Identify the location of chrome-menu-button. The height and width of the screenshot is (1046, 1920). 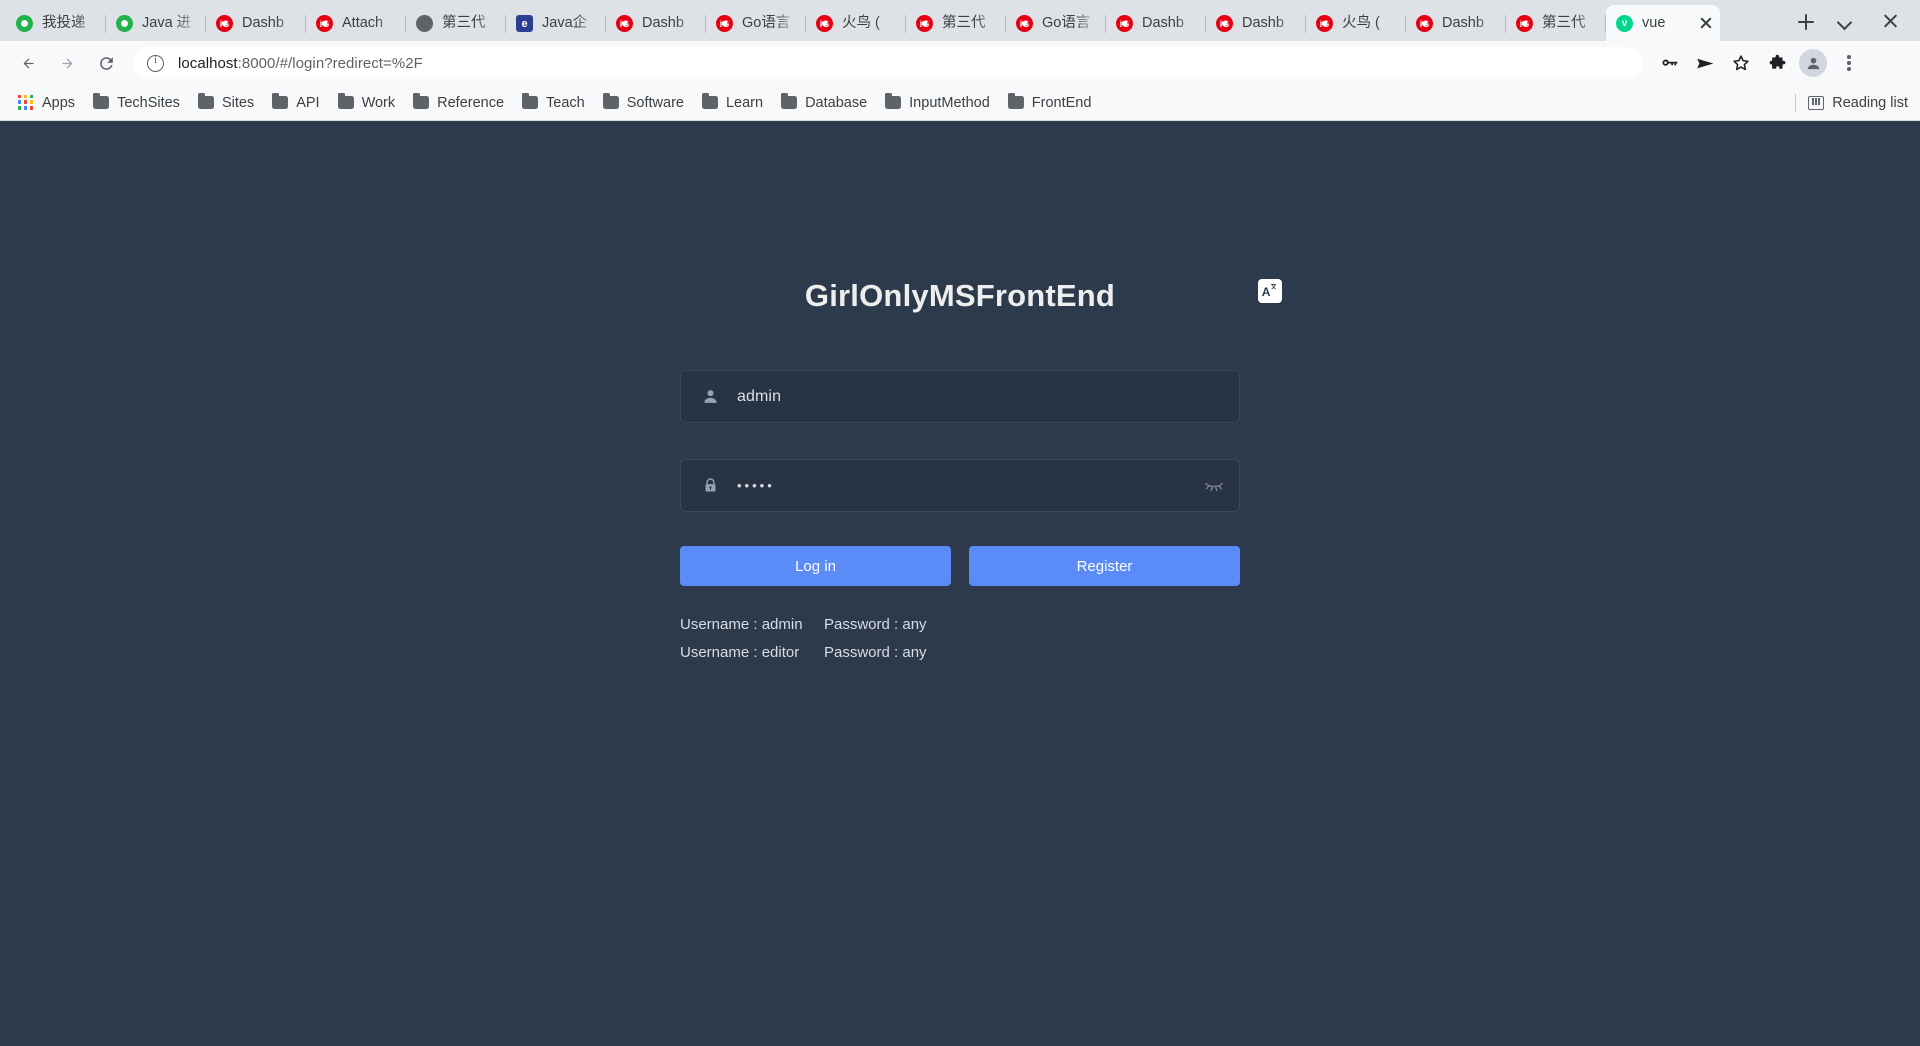
(1849, 63).